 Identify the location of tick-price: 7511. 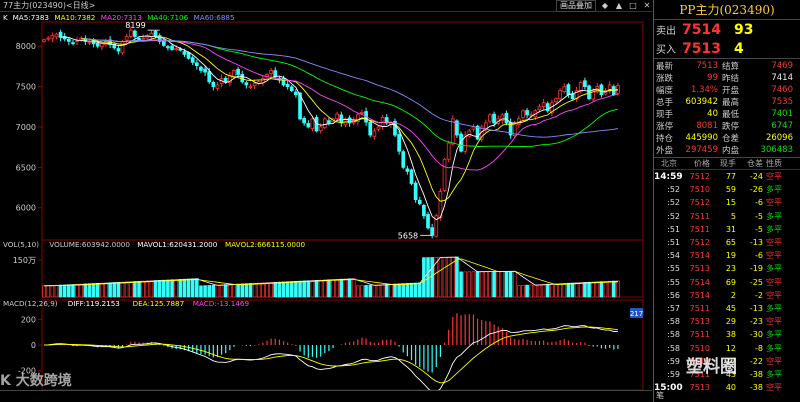
(699, 229).